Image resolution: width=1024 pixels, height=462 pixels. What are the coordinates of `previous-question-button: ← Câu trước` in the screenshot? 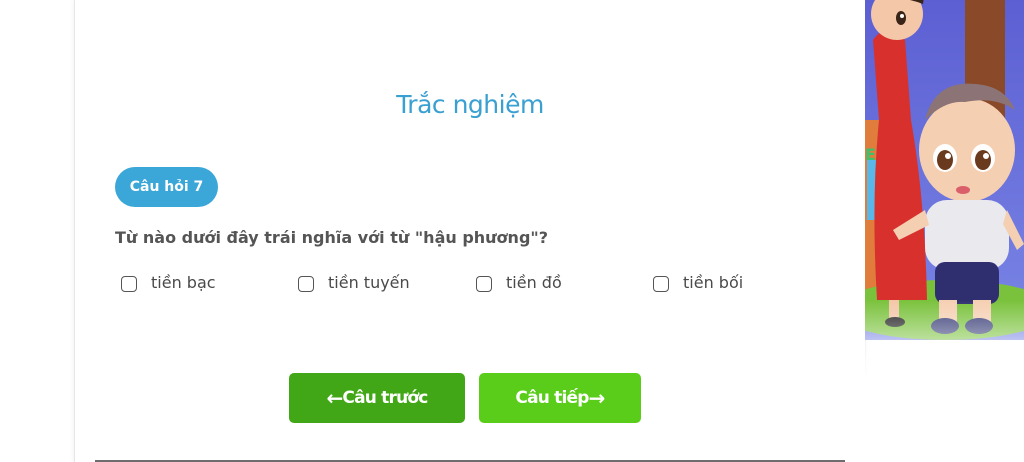 It's located at (377, 398).